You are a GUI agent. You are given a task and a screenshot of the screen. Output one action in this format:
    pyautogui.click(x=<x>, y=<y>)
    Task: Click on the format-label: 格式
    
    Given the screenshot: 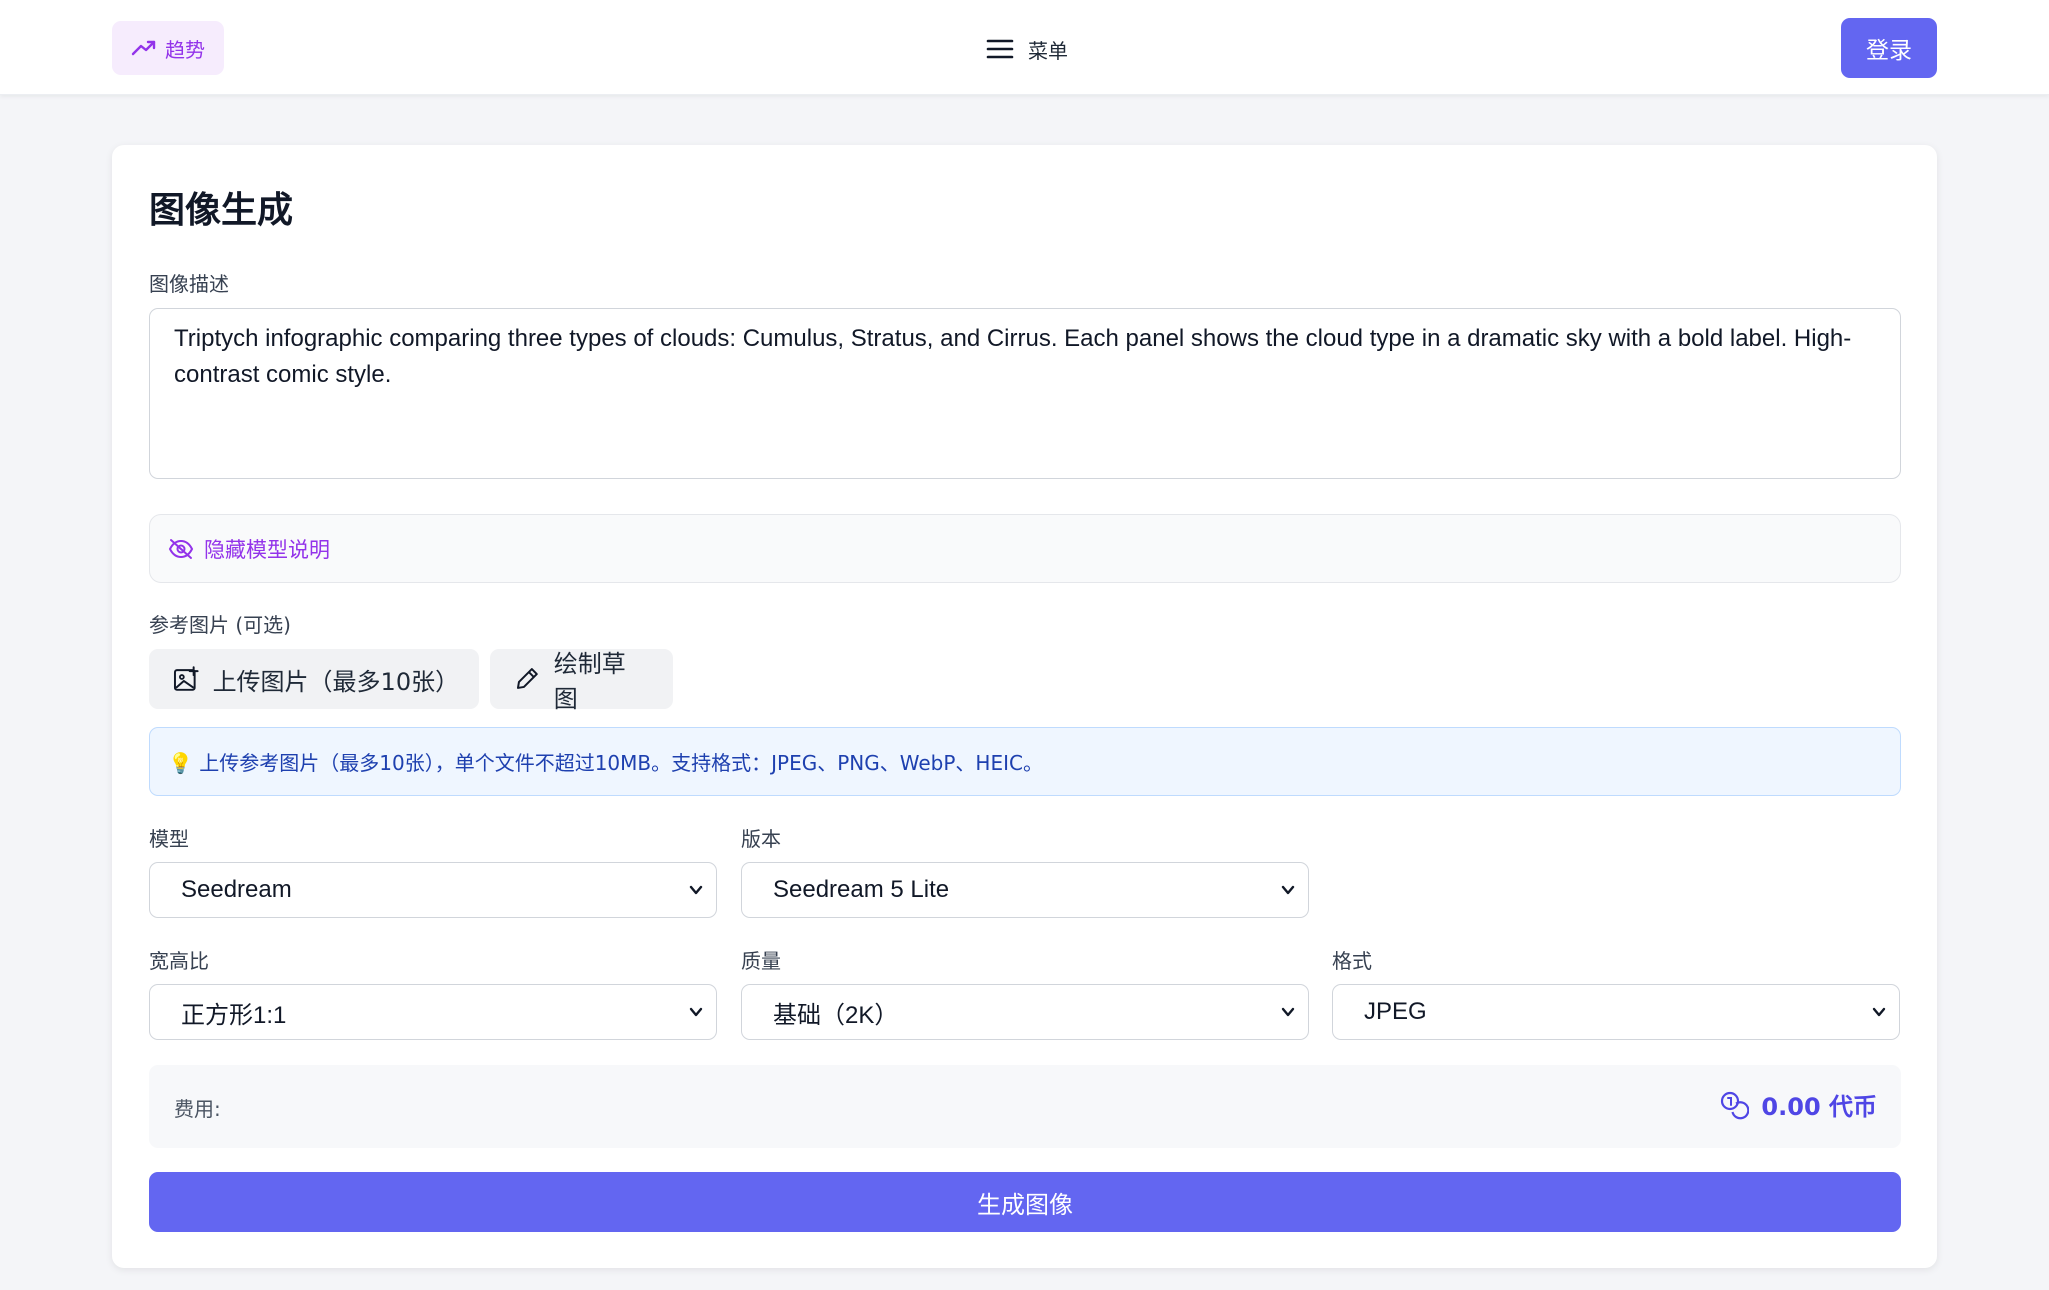 What is the action you would take?
    pyautogui.click(x=1352, y=961)
    